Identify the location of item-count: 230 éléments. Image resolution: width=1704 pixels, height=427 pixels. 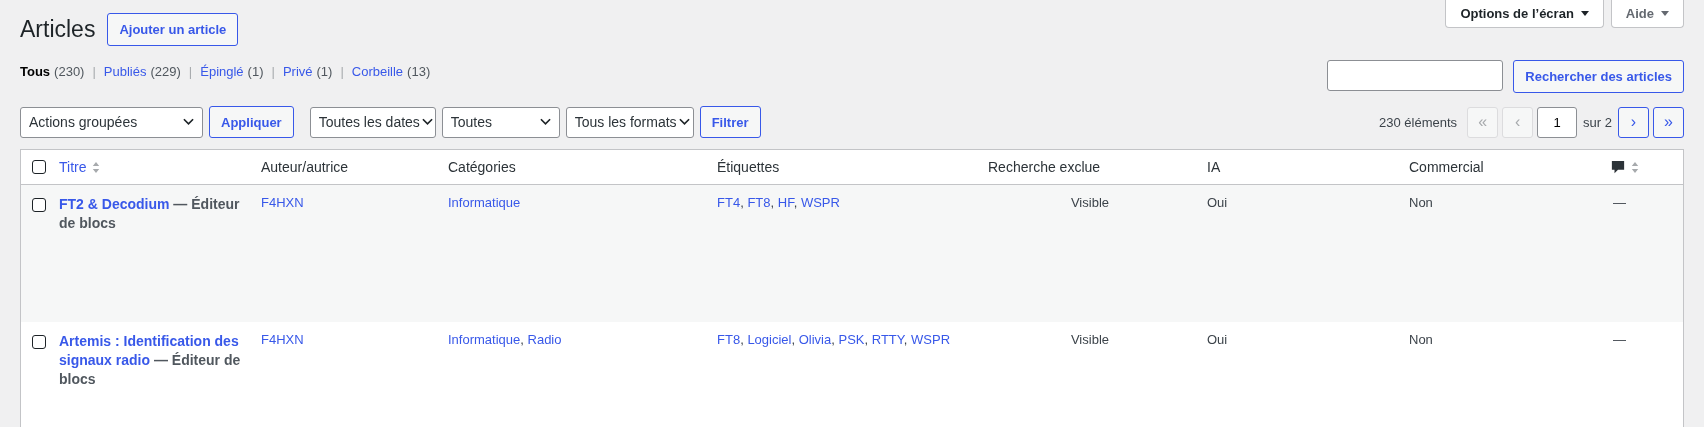
(1418, 122).